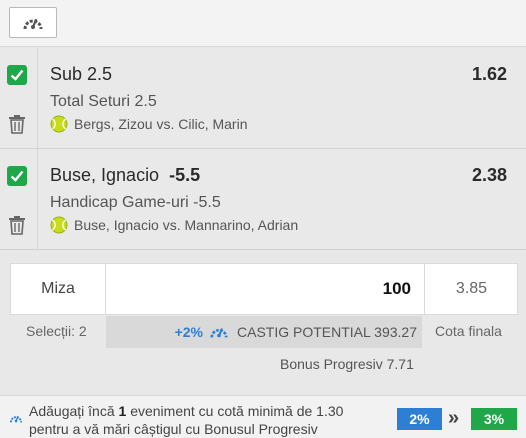 The height and width of the screenshot is (438, 526). Describe the element at coordinates (419, 419) in the screenshot. I see `current-bonus-badge: 2%` at that location.